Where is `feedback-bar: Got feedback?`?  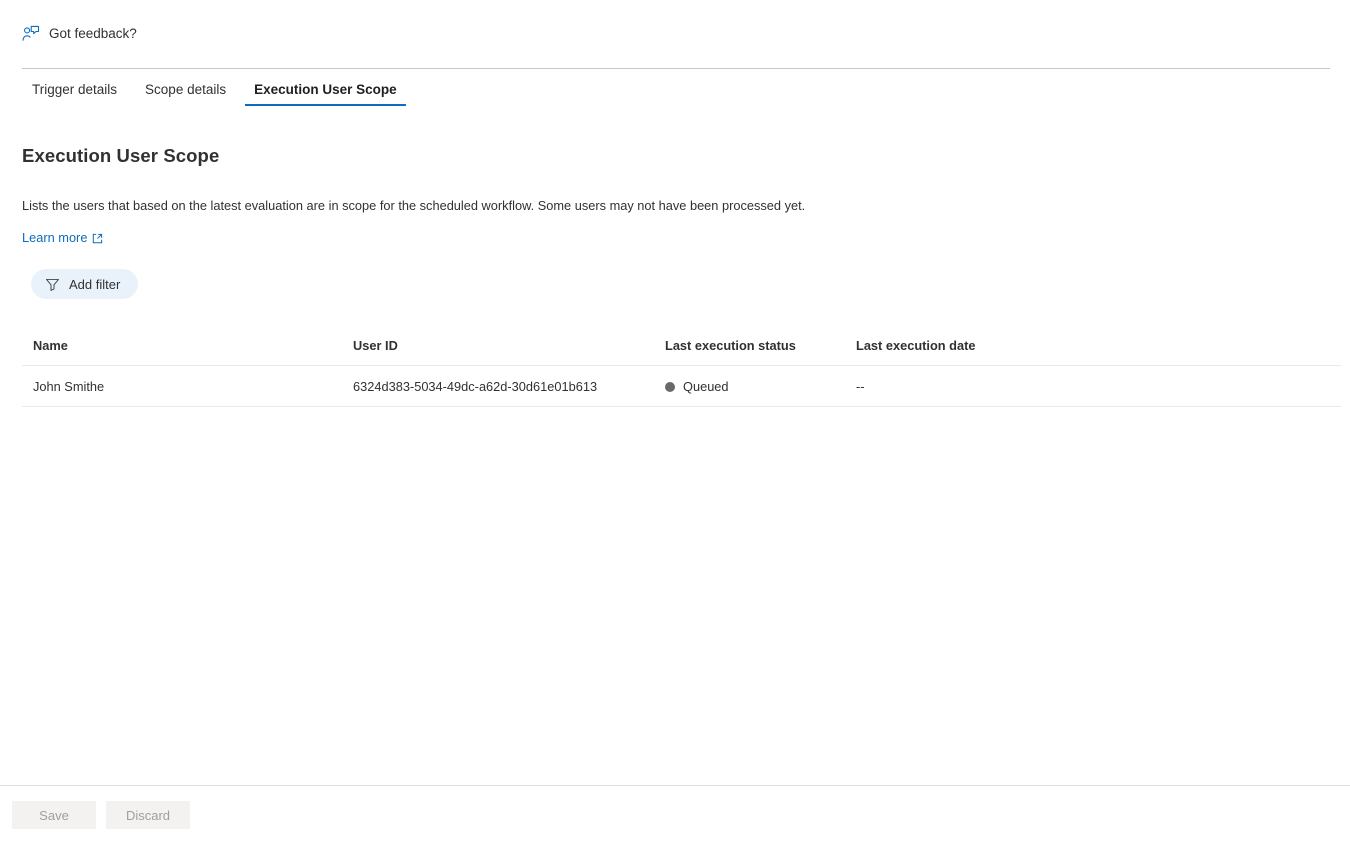 feedback-bar: Got feedback? is located at coordinates (675, 34).